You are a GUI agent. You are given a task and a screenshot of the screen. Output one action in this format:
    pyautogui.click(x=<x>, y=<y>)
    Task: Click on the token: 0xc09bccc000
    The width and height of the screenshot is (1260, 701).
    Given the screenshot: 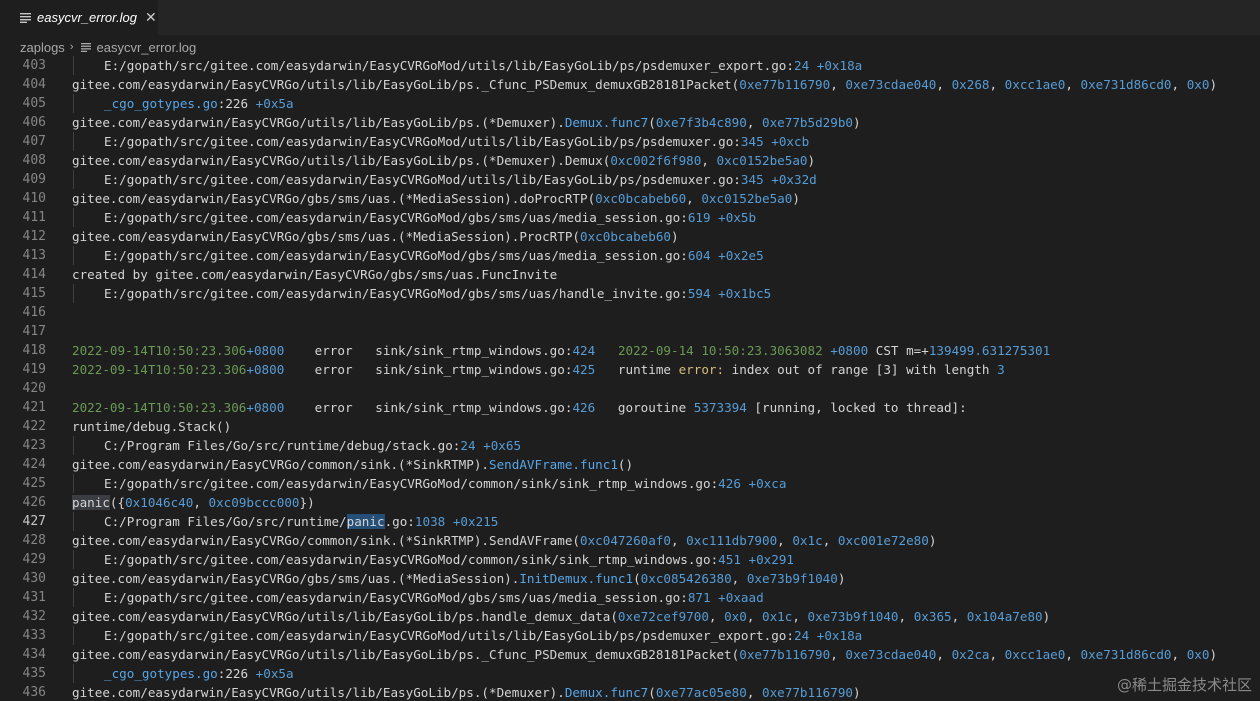 What is the action you would take?
    pyautogui.click(x=254, y=502)
    